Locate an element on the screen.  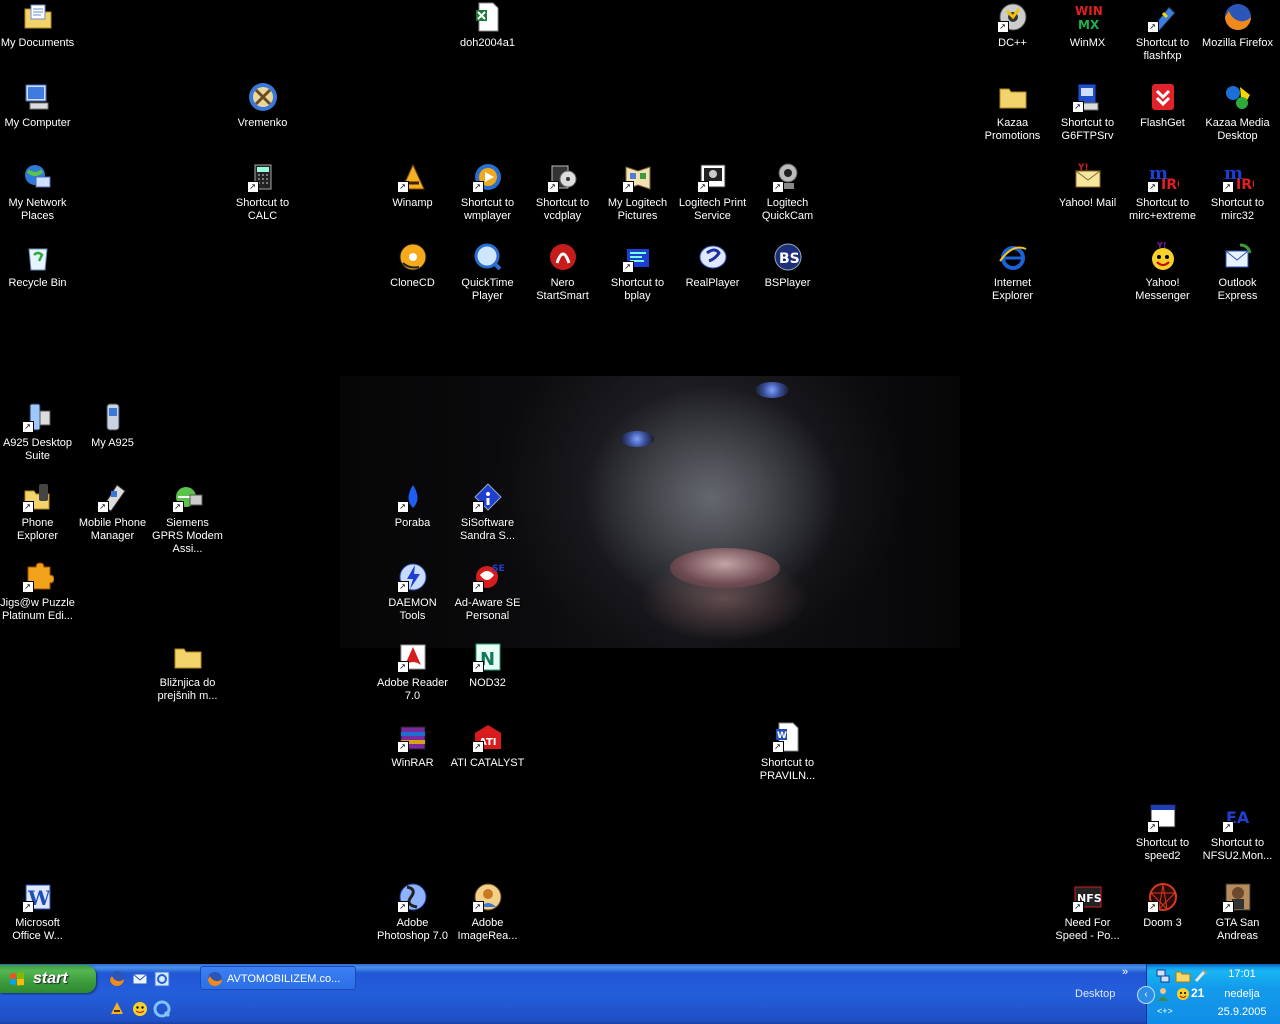
desktop-icon-yahoo-messenger: Y! Yahoo! Messenger is located at coordinates (1162, 272).